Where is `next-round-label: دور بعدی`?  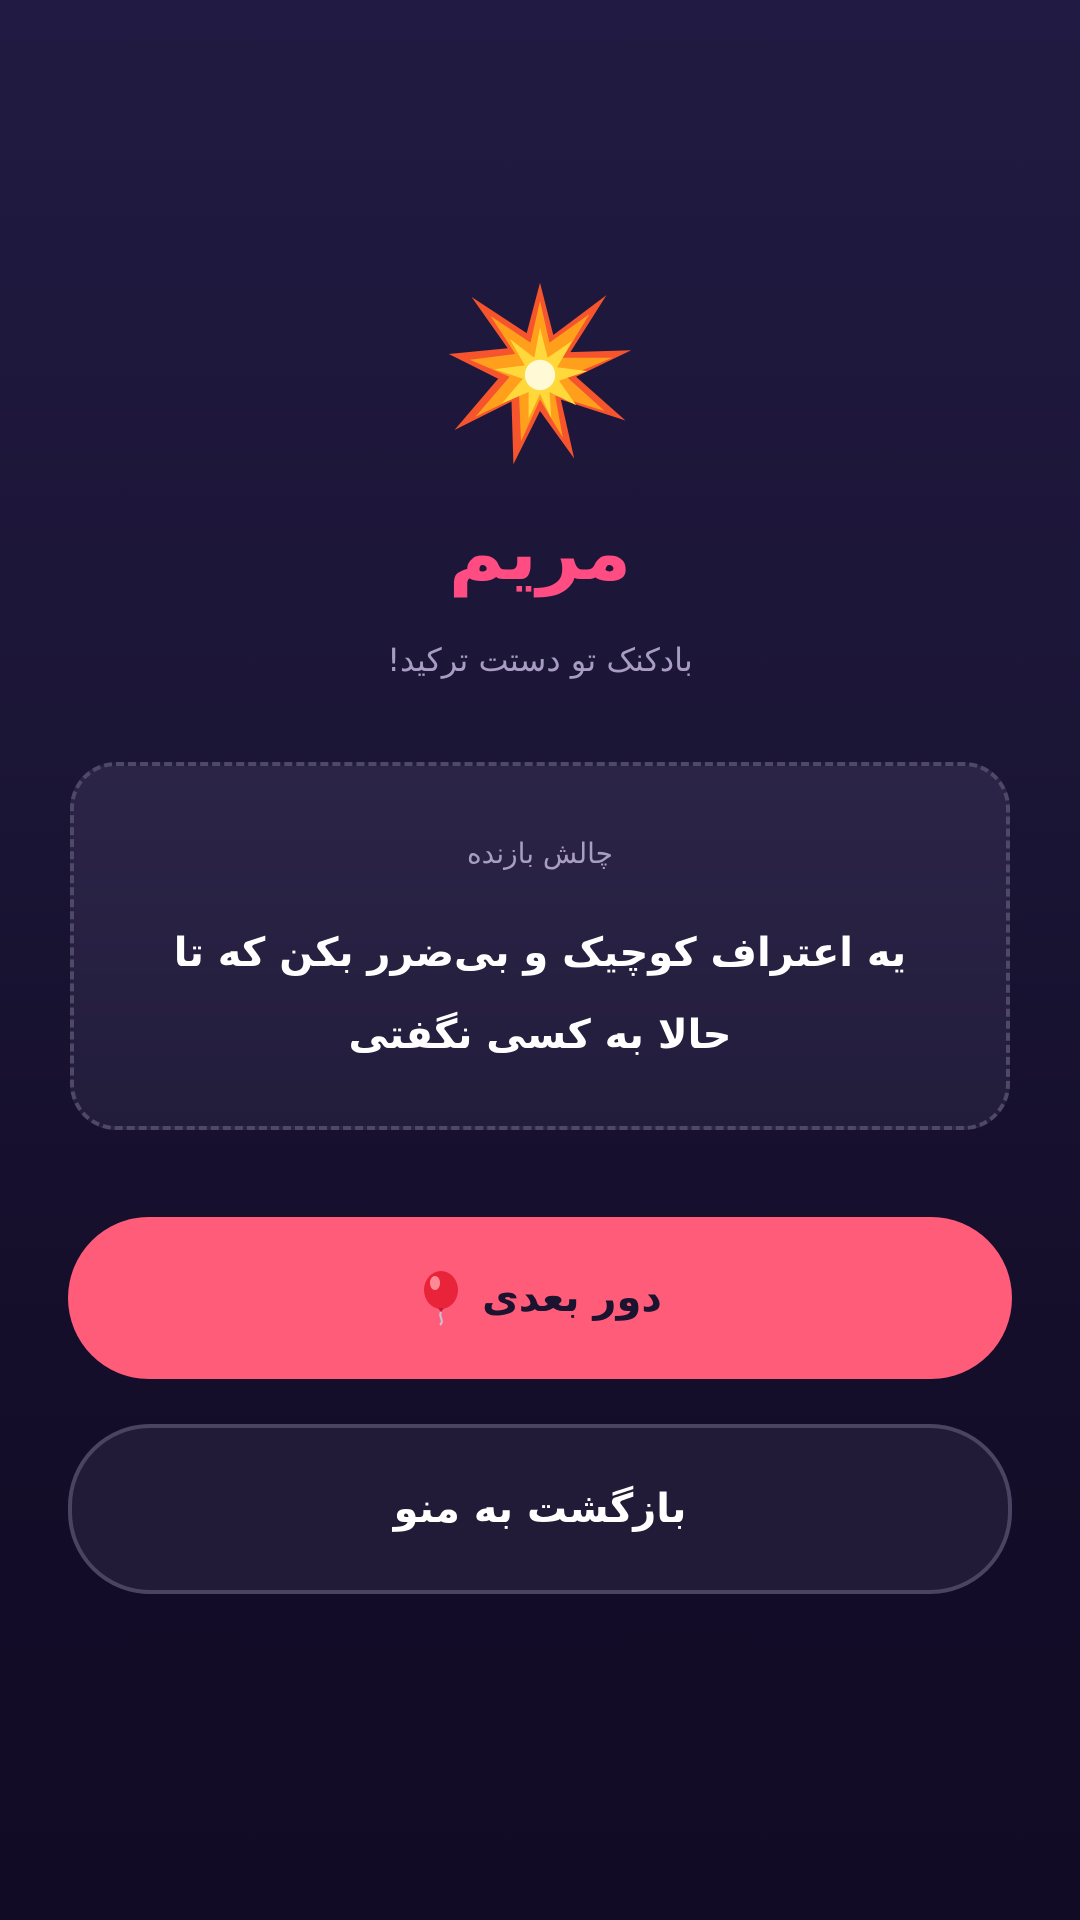 next-round-label: دور بعدی is located at coordinates (572, 1298).